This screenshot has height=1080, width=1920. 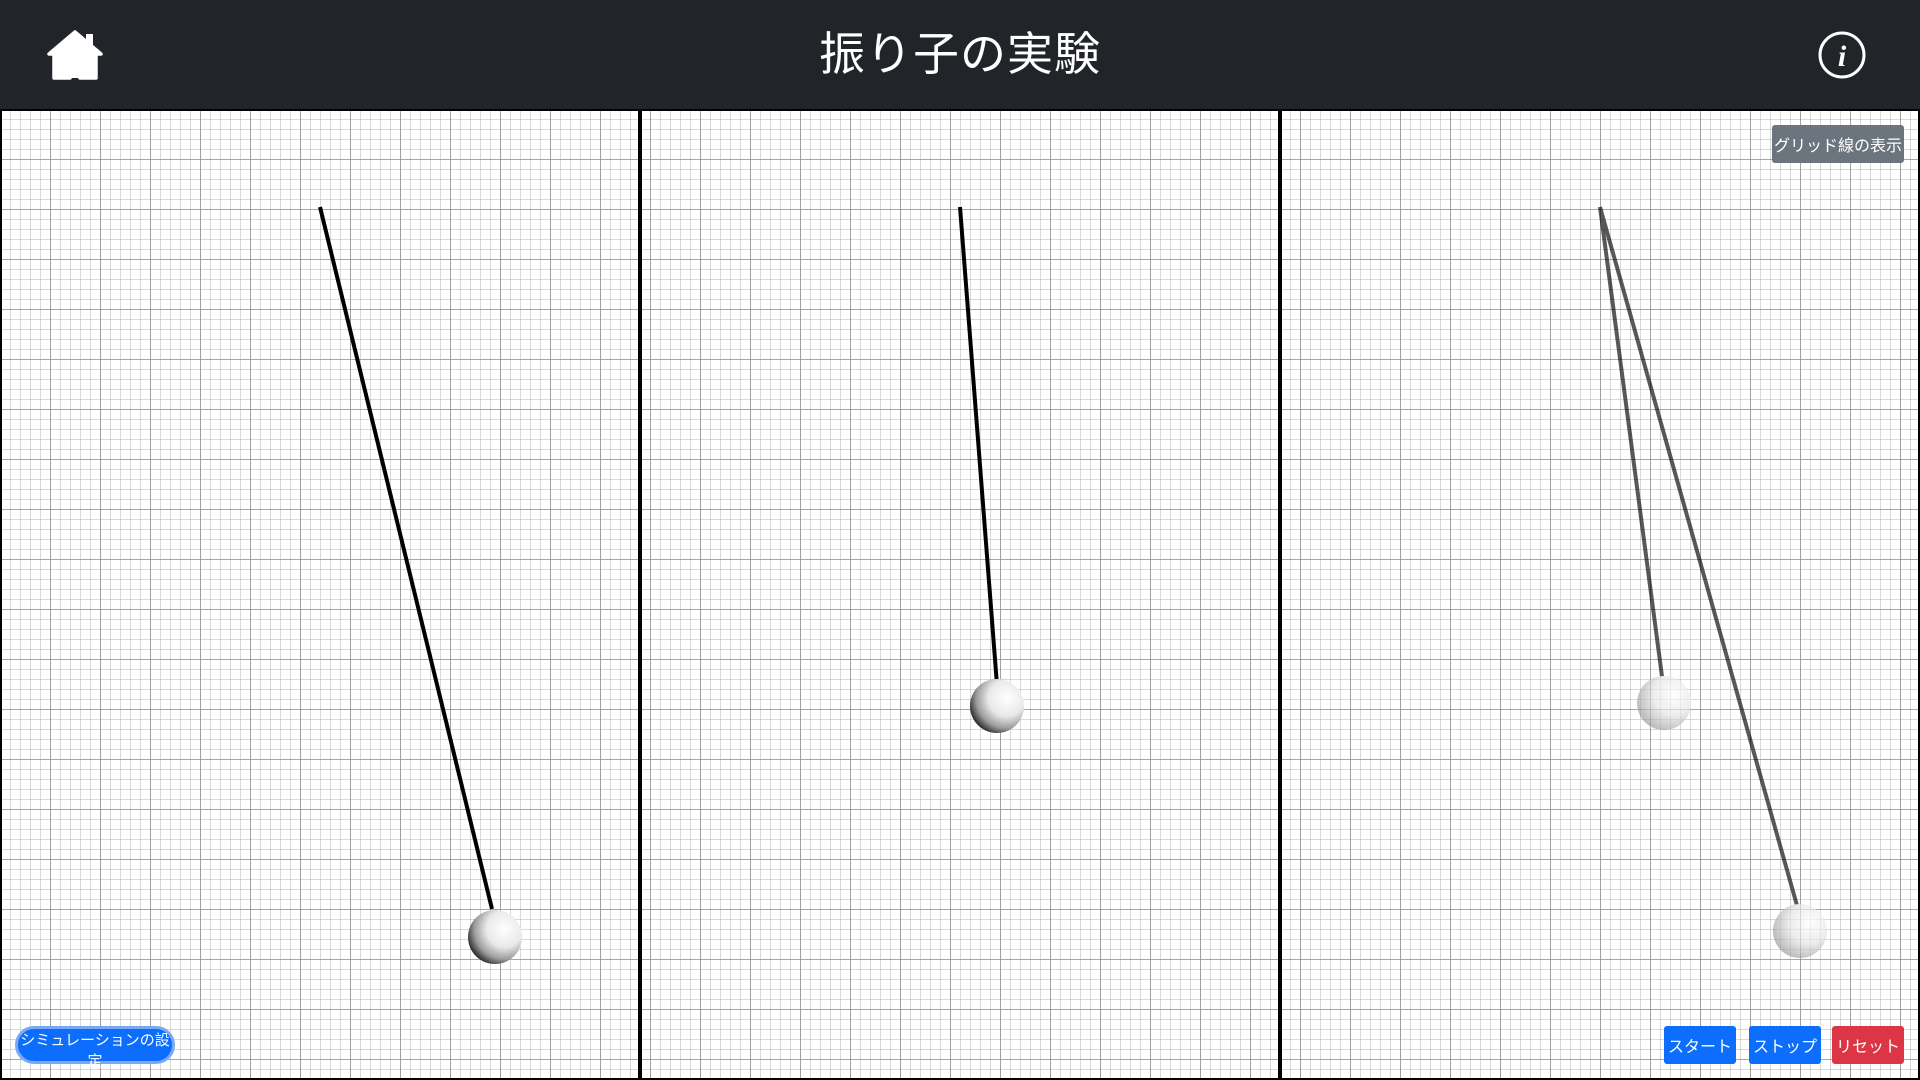 I want to click on info-glyph: i, so click(x=1842, y=56).